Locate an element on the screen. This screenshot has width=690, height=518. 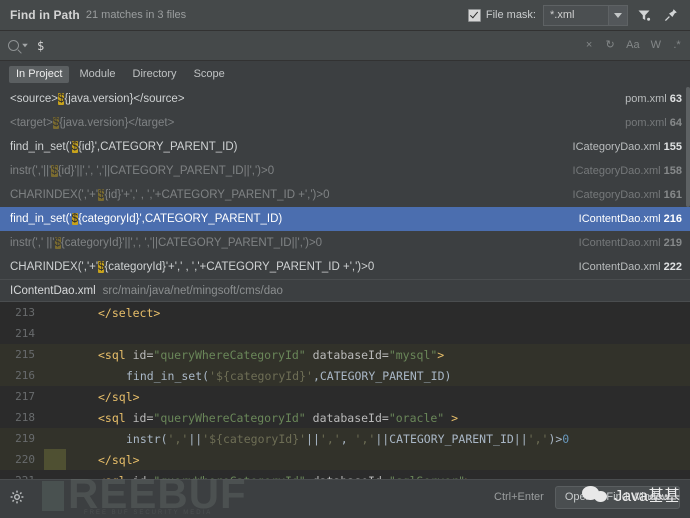
code-token: "queryWhereCategoryId" is located at coordinates (229, 417).